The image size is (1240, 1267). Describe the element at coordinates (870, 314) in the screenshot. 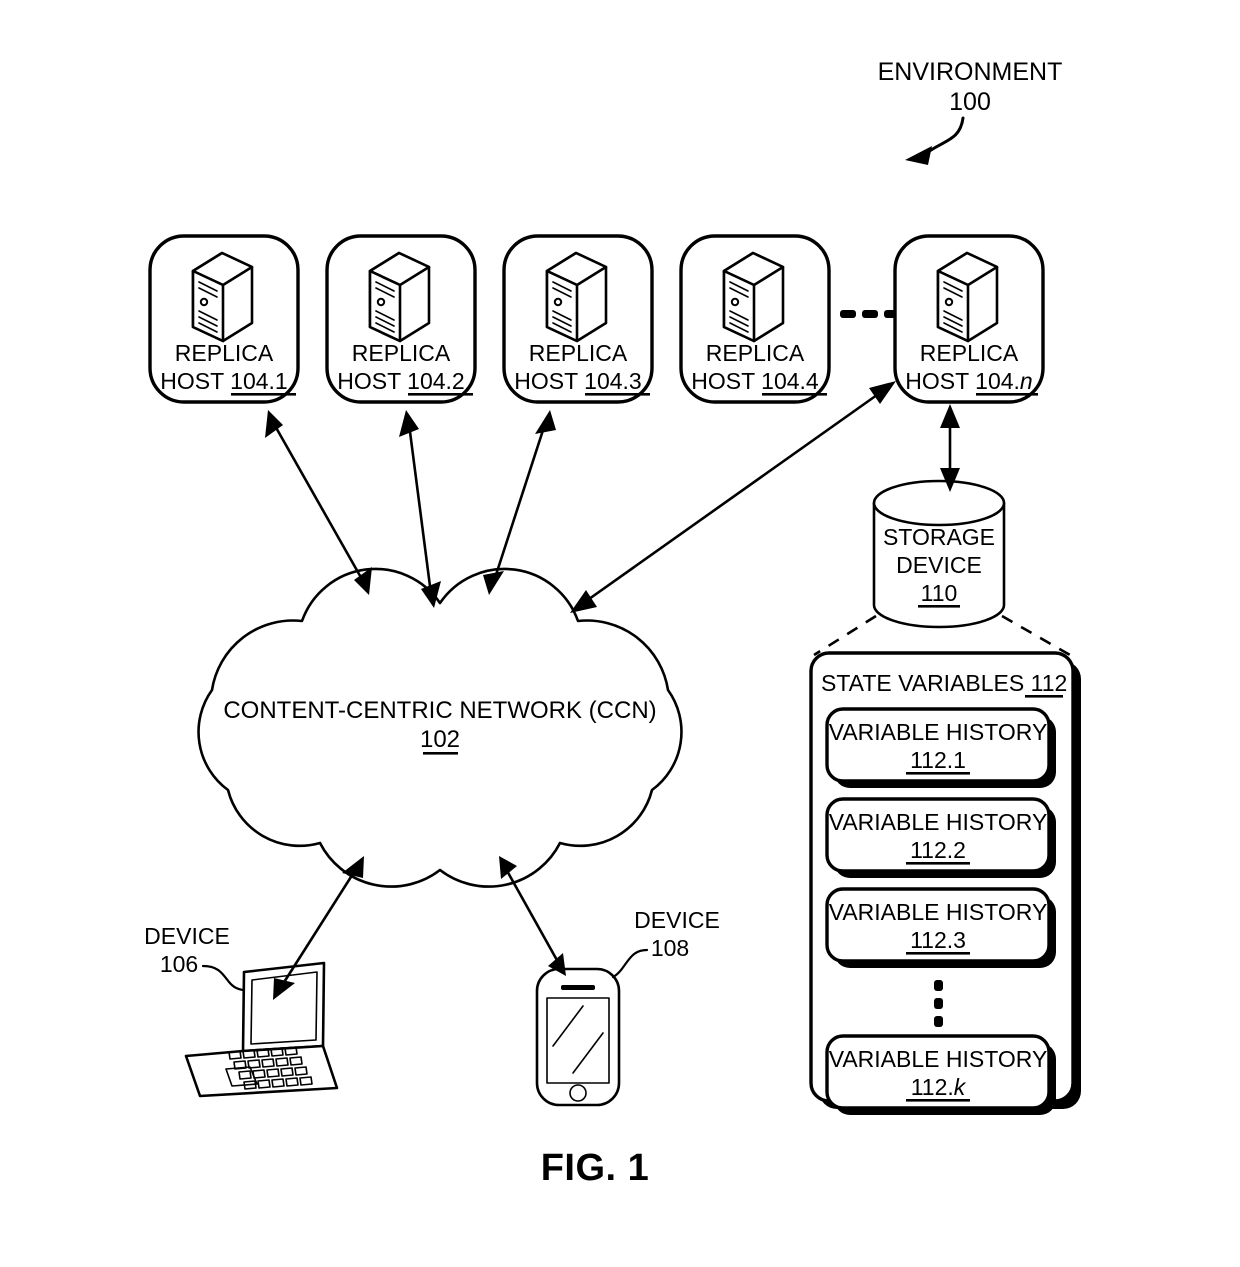

I see `host-ellipsis` at that location.